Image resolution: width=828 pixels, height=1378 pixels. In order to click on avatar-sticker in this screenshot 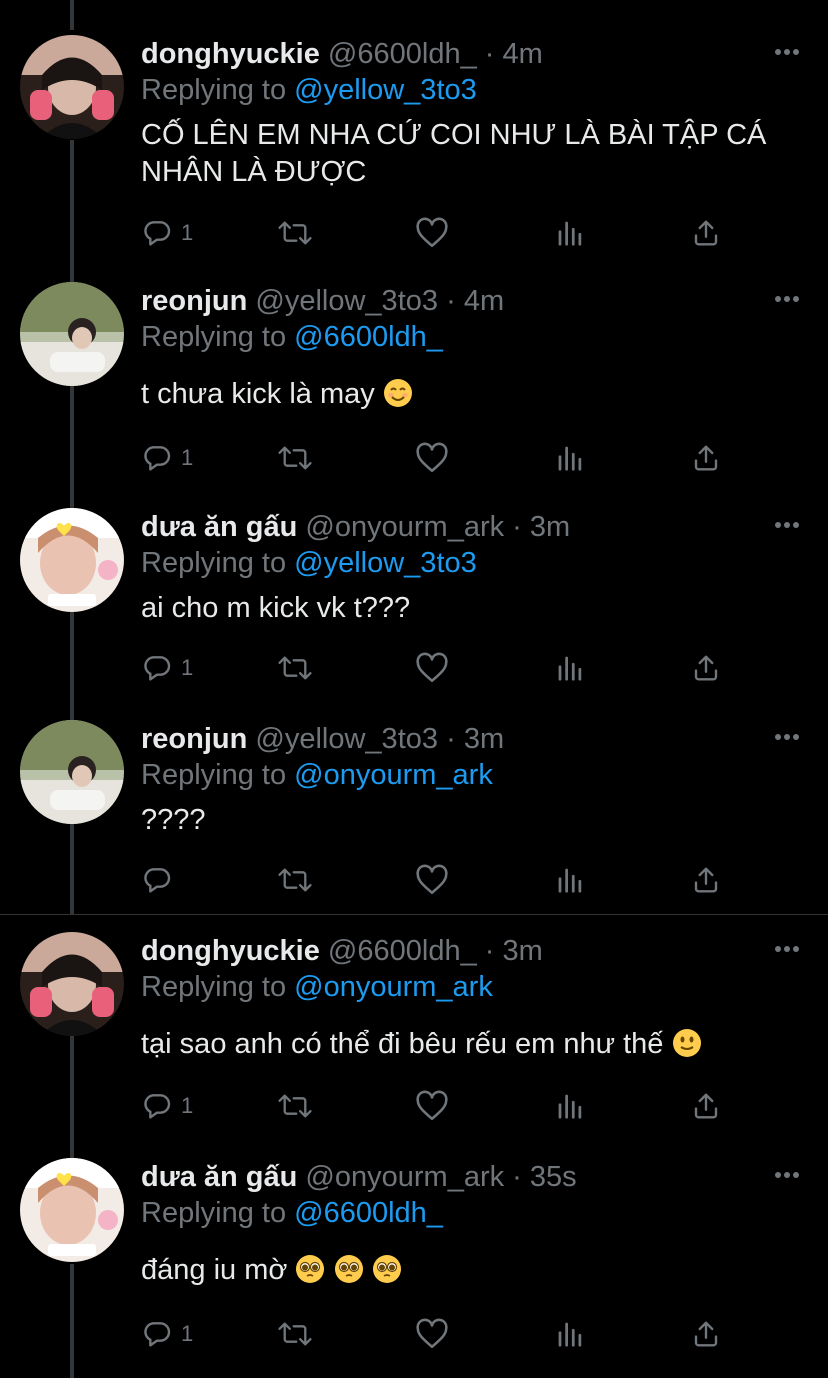, I will do `click(72, 1210)`.